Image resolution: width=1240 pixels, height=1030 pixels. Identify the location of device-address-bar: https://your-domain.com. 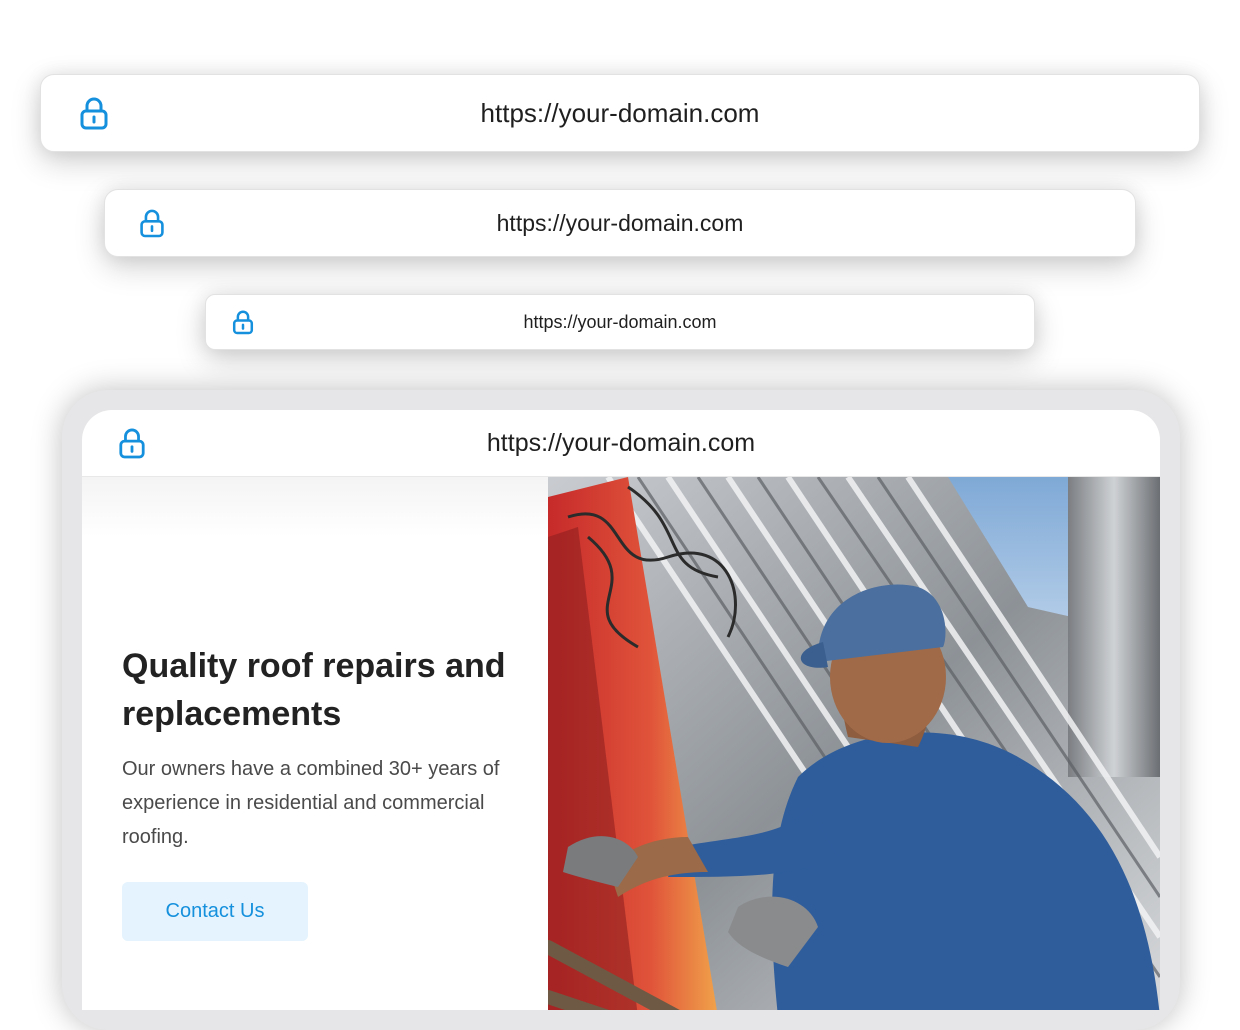
(621, 443).